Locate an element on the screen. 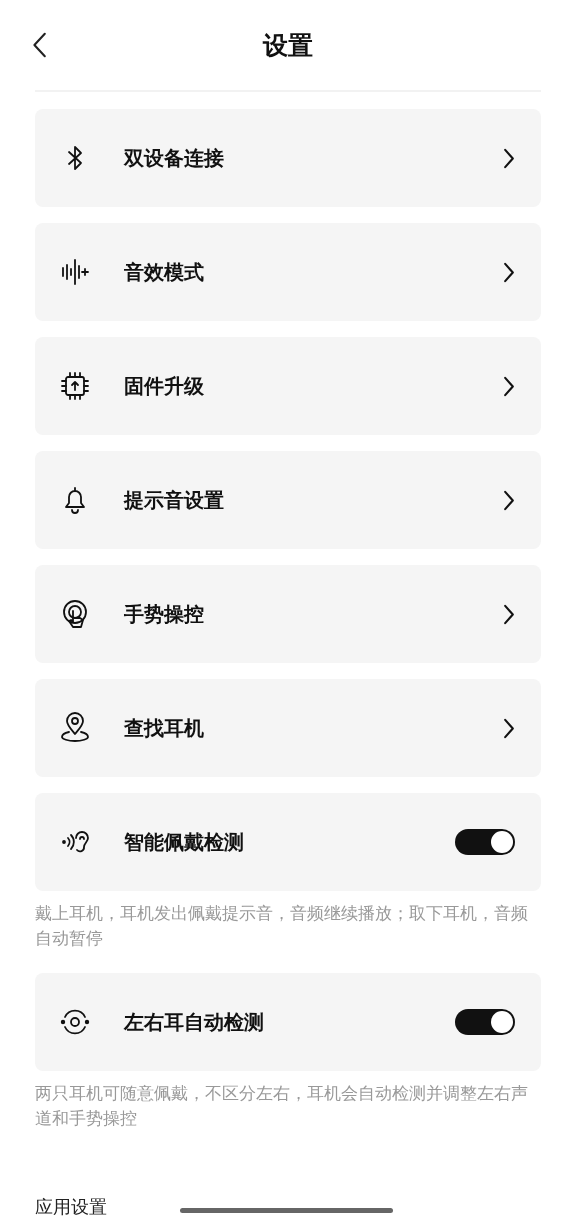 The height and width of the screenshot is (1222, 576). location-pin-icon is located at coordinates (75, 728).